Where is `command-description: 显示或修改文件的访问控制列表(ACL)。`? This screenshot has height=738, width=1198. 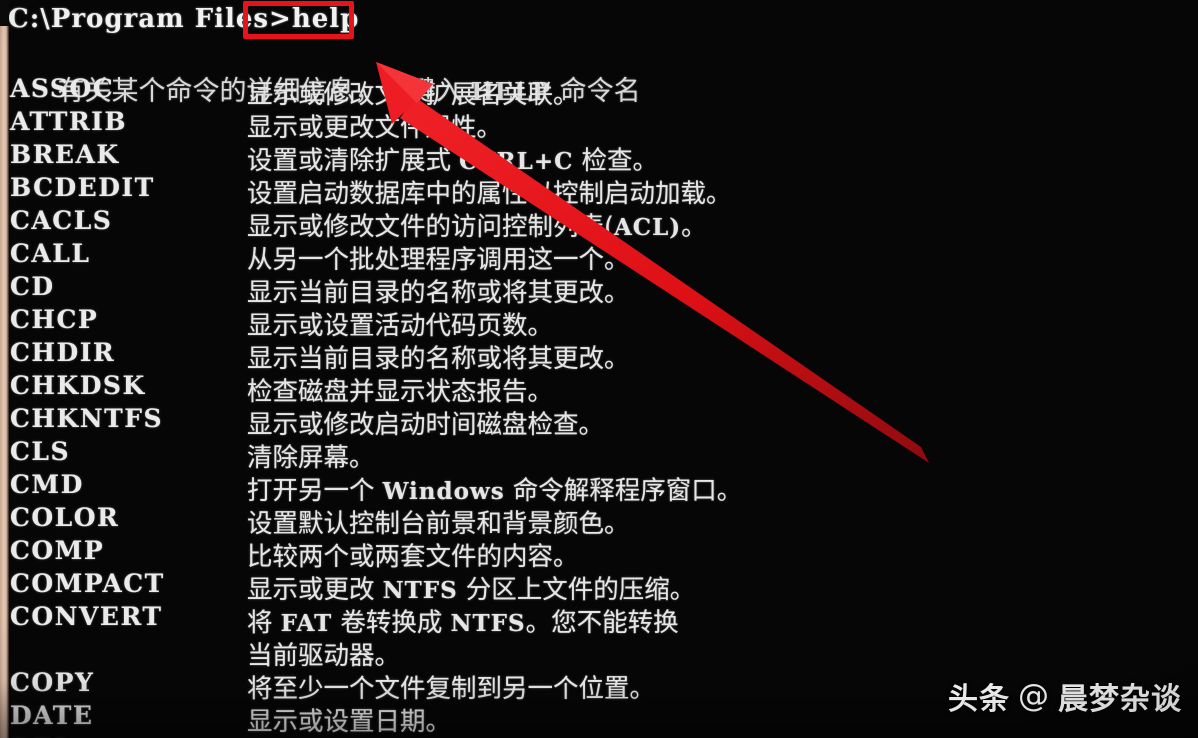 command-description: 显示或修改文件的访问控制列表(ACL)。 is located at coordinates (477, 227).